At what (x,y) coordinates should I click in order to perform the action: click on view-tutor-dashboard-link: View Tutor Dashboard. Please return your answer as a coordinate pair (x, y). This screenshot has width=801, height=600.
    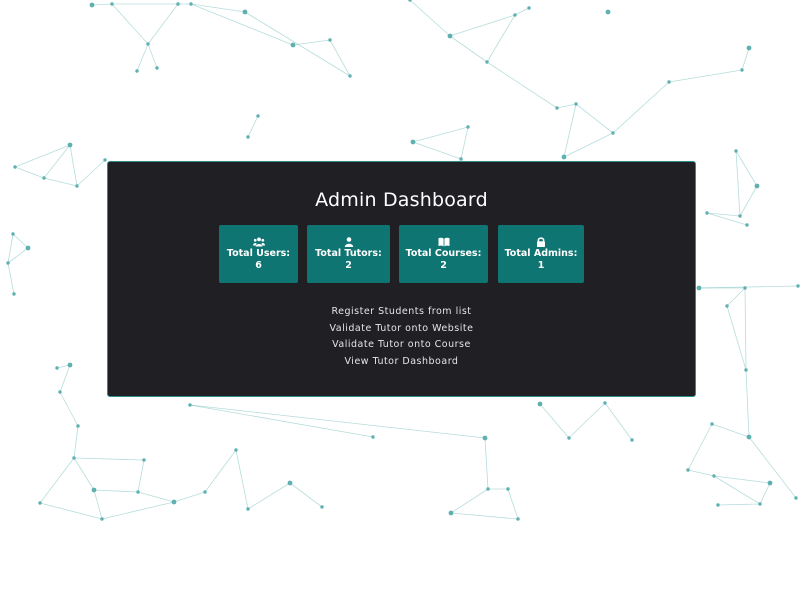
    Looking at the image, I should click on (401, 361).